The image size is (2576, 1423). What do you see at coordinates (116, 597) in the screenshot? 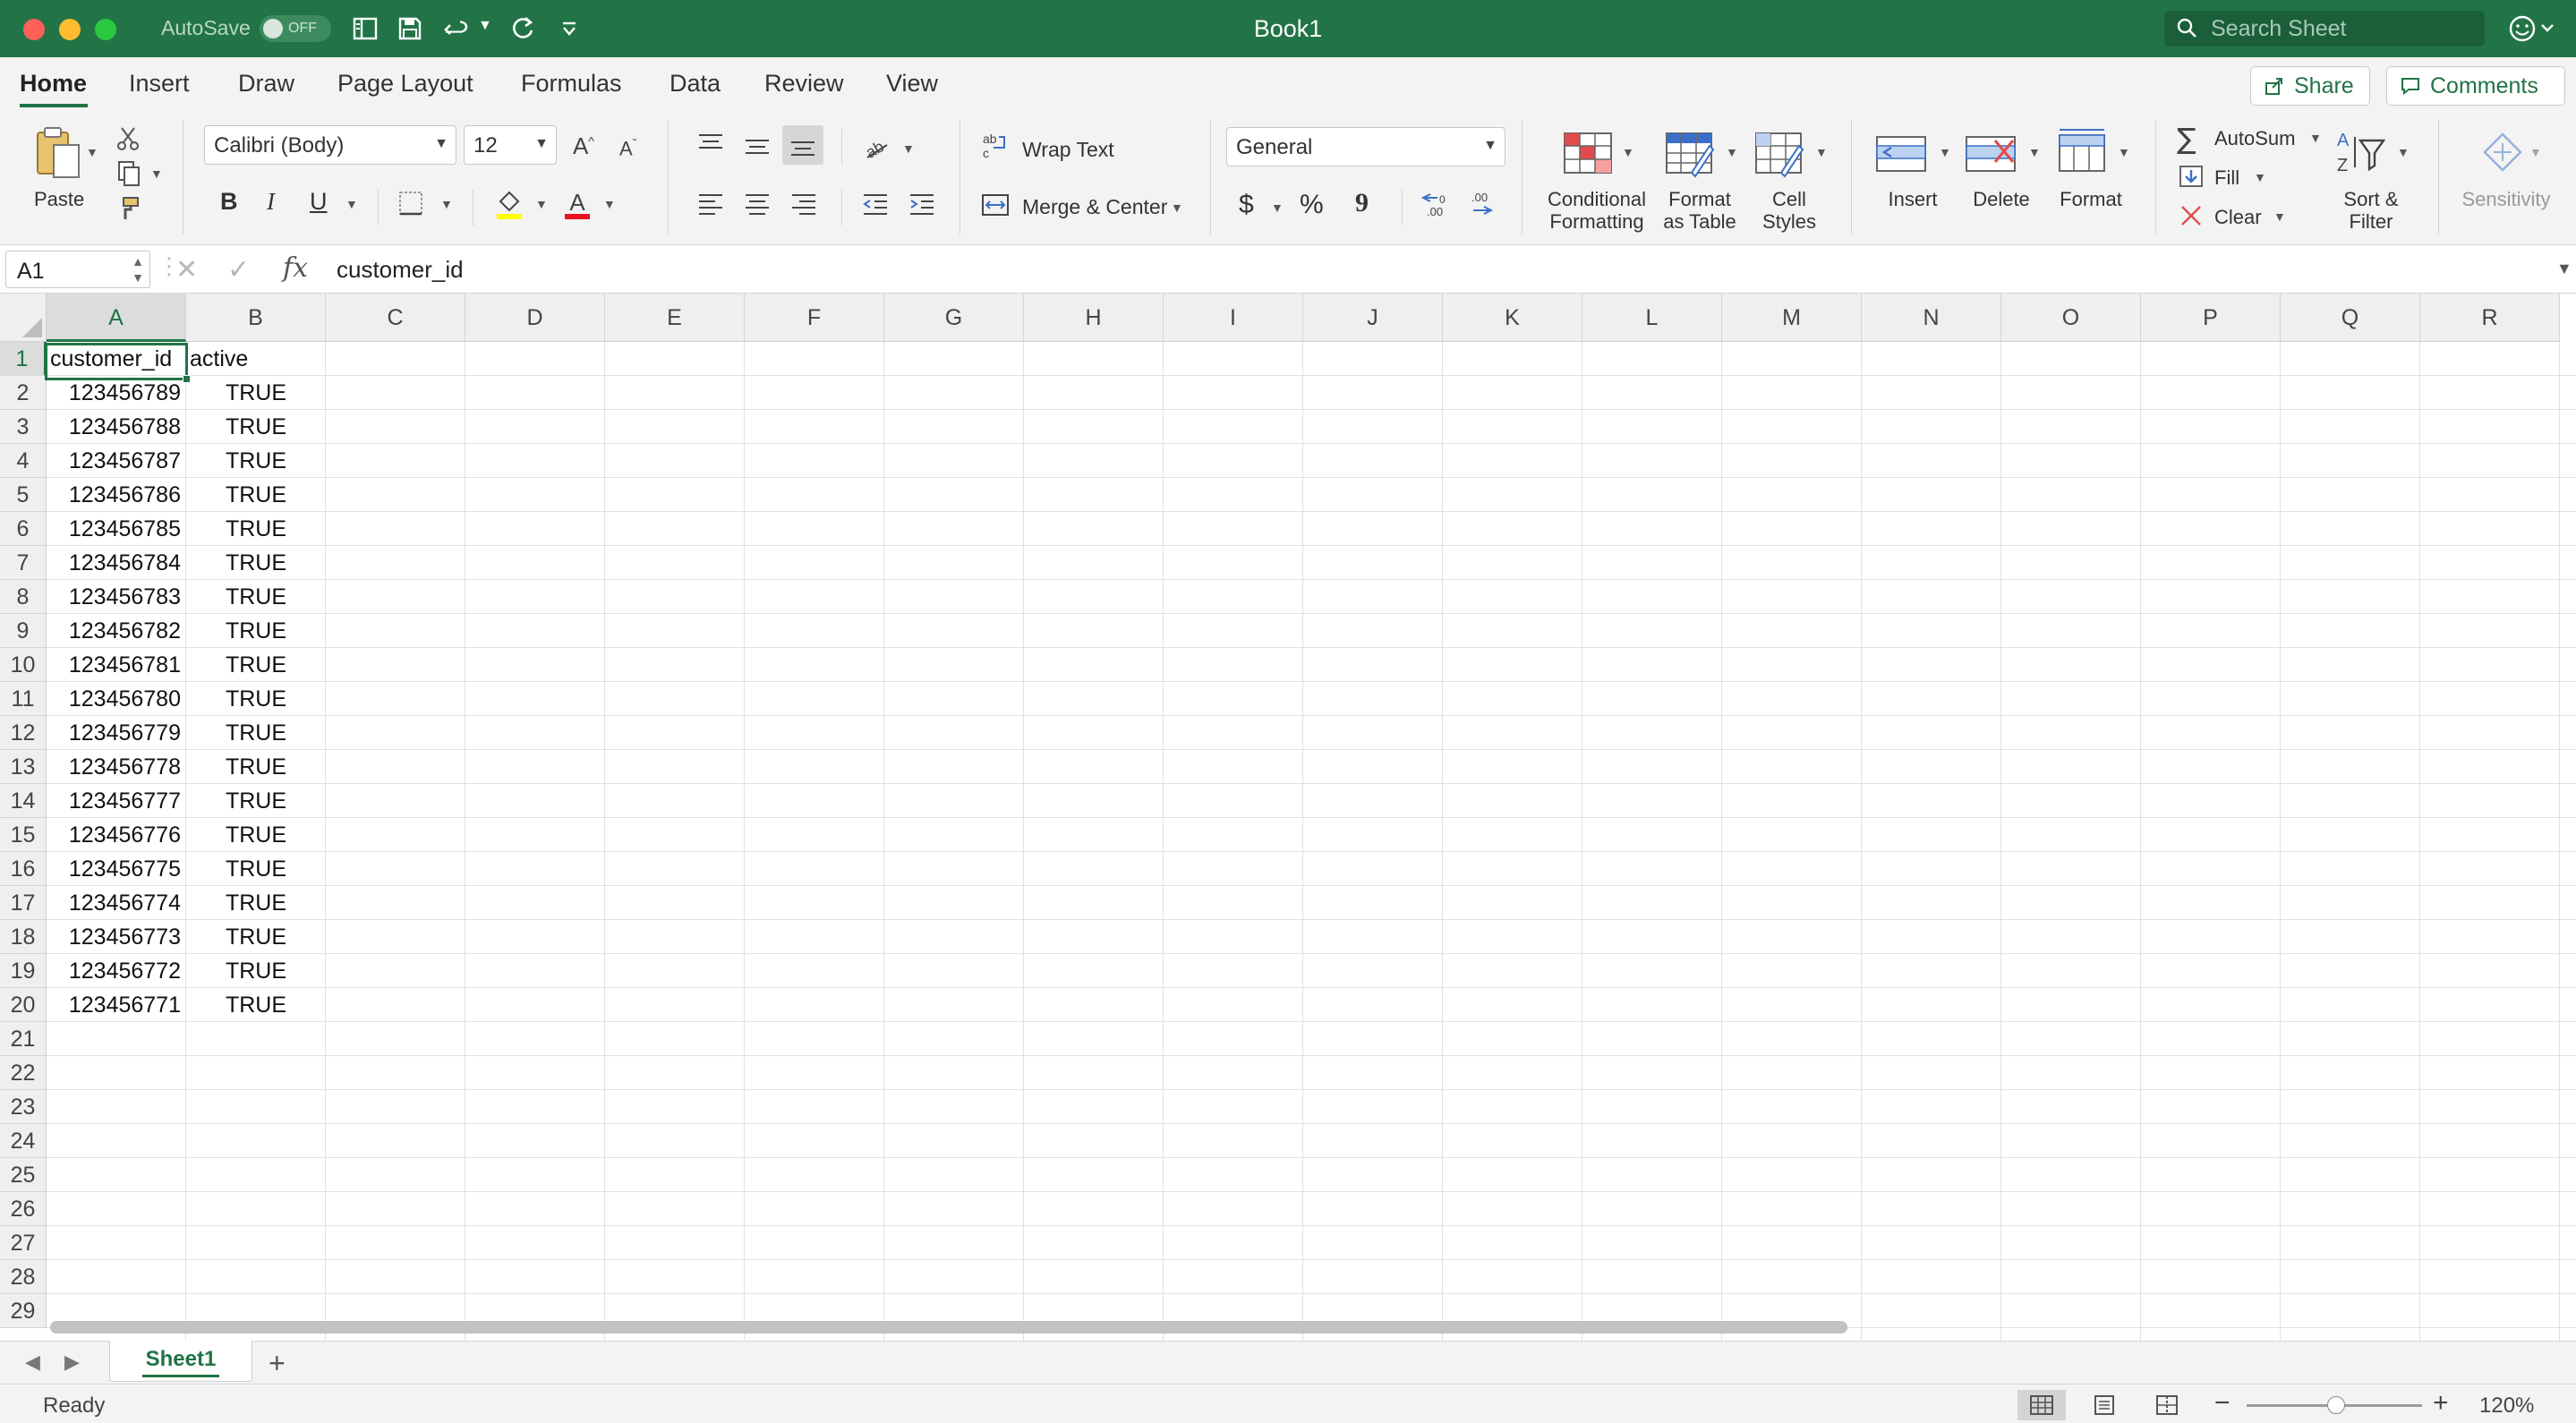
I see `table-cell: 123456783` at bounding box center [116, 597].